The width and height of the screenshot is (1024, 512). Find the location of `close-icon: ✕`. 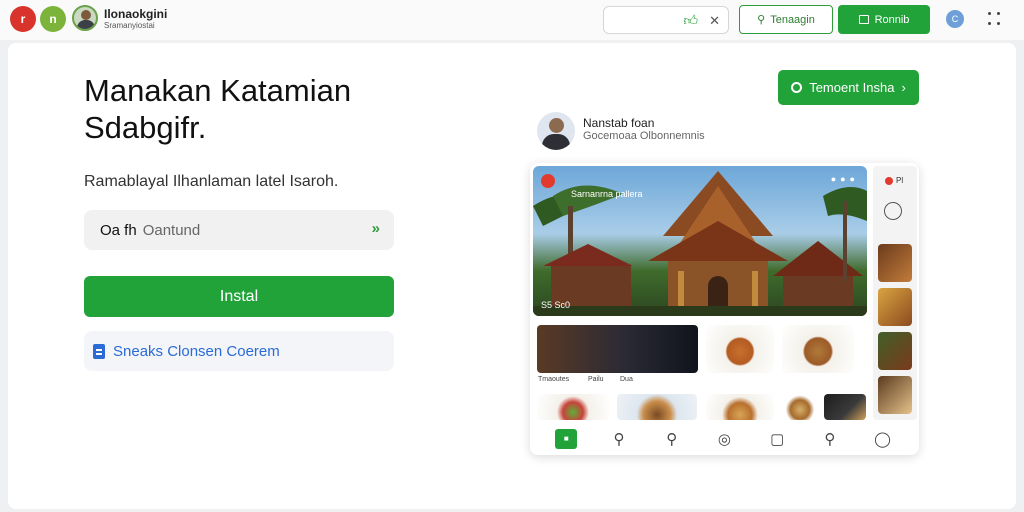

close-icon: ✕ is located at coordinates (714, 21).